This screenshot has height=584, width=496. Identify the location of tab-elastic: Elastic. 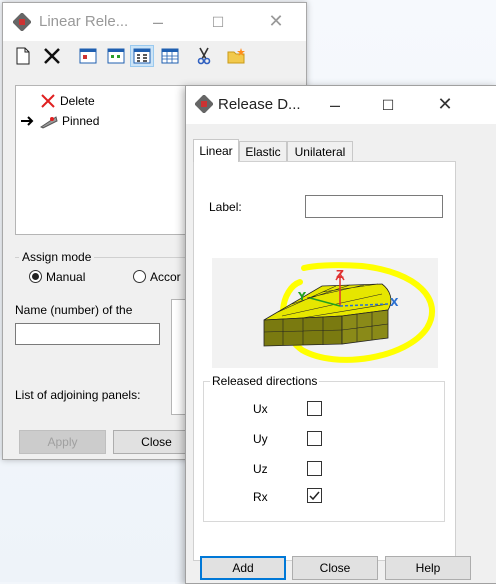
(263, 151).